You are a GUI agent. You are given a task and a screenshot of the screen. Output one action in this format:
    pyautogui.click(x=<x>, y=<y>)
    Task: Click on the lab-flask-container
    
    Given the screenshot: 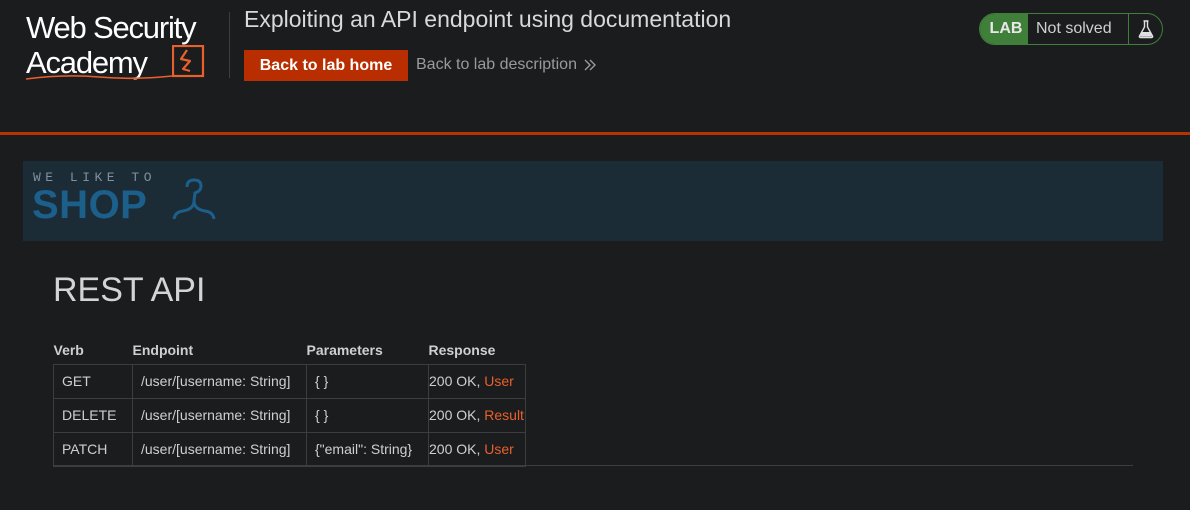 What is the action you would take?
    pyautogui.click(x=1145, y=29)
    